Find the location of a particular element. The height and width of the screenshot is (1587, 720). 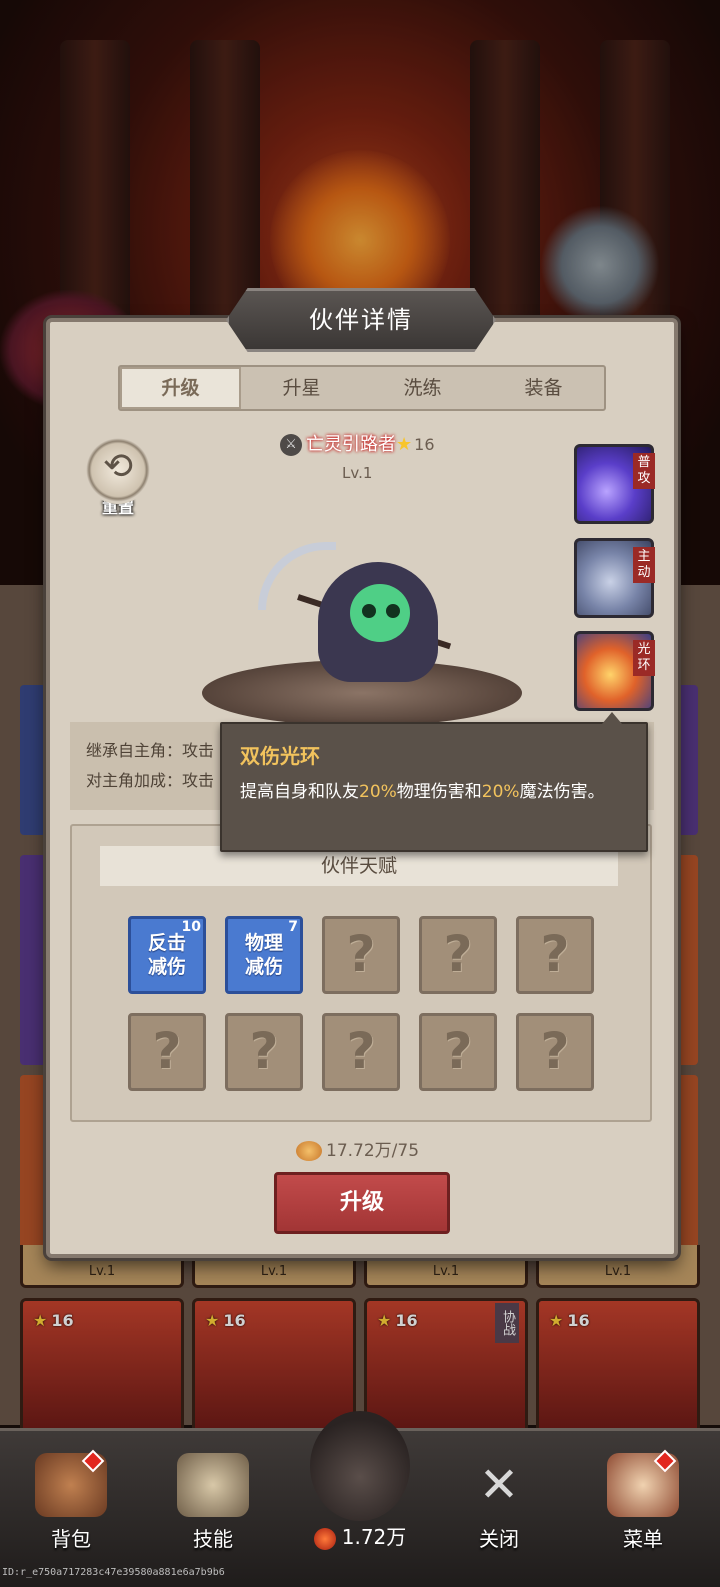

nav-battle: 1.72万 is located at coordinates (360, 1486).